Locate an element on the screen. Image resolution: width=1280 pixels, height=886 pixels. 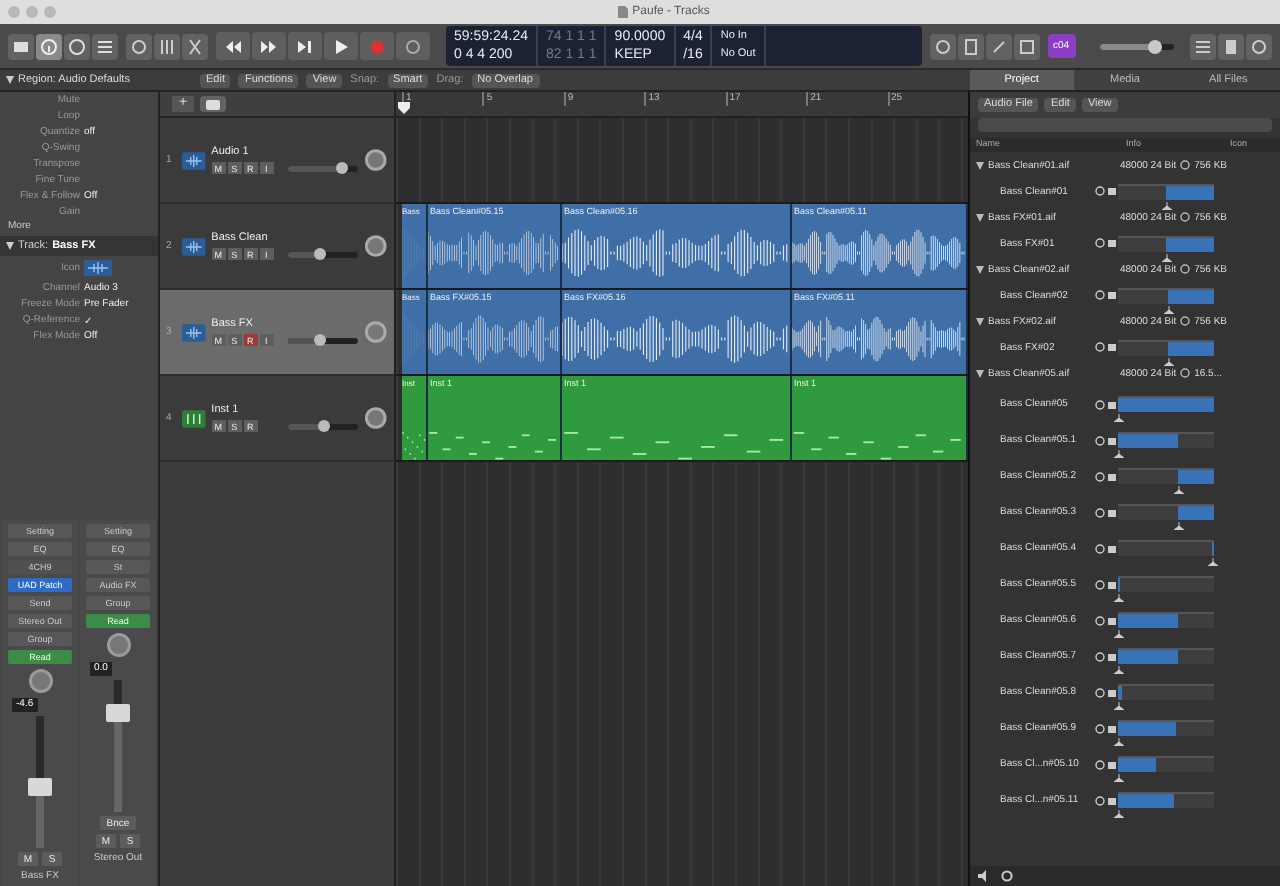
grid-icon is located at coordinates (1026, 46).